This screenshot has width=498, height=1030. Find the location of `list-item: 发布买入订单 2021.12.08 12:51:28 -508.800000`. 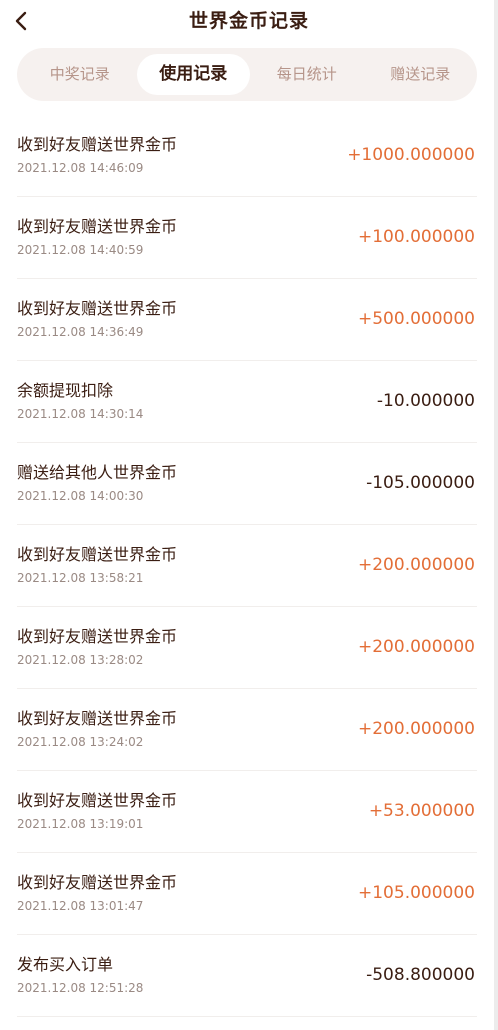

list-item: 发布买入订单 2021.12.08 12:51:28 -508.800000 is located at coordinates (247, 976).